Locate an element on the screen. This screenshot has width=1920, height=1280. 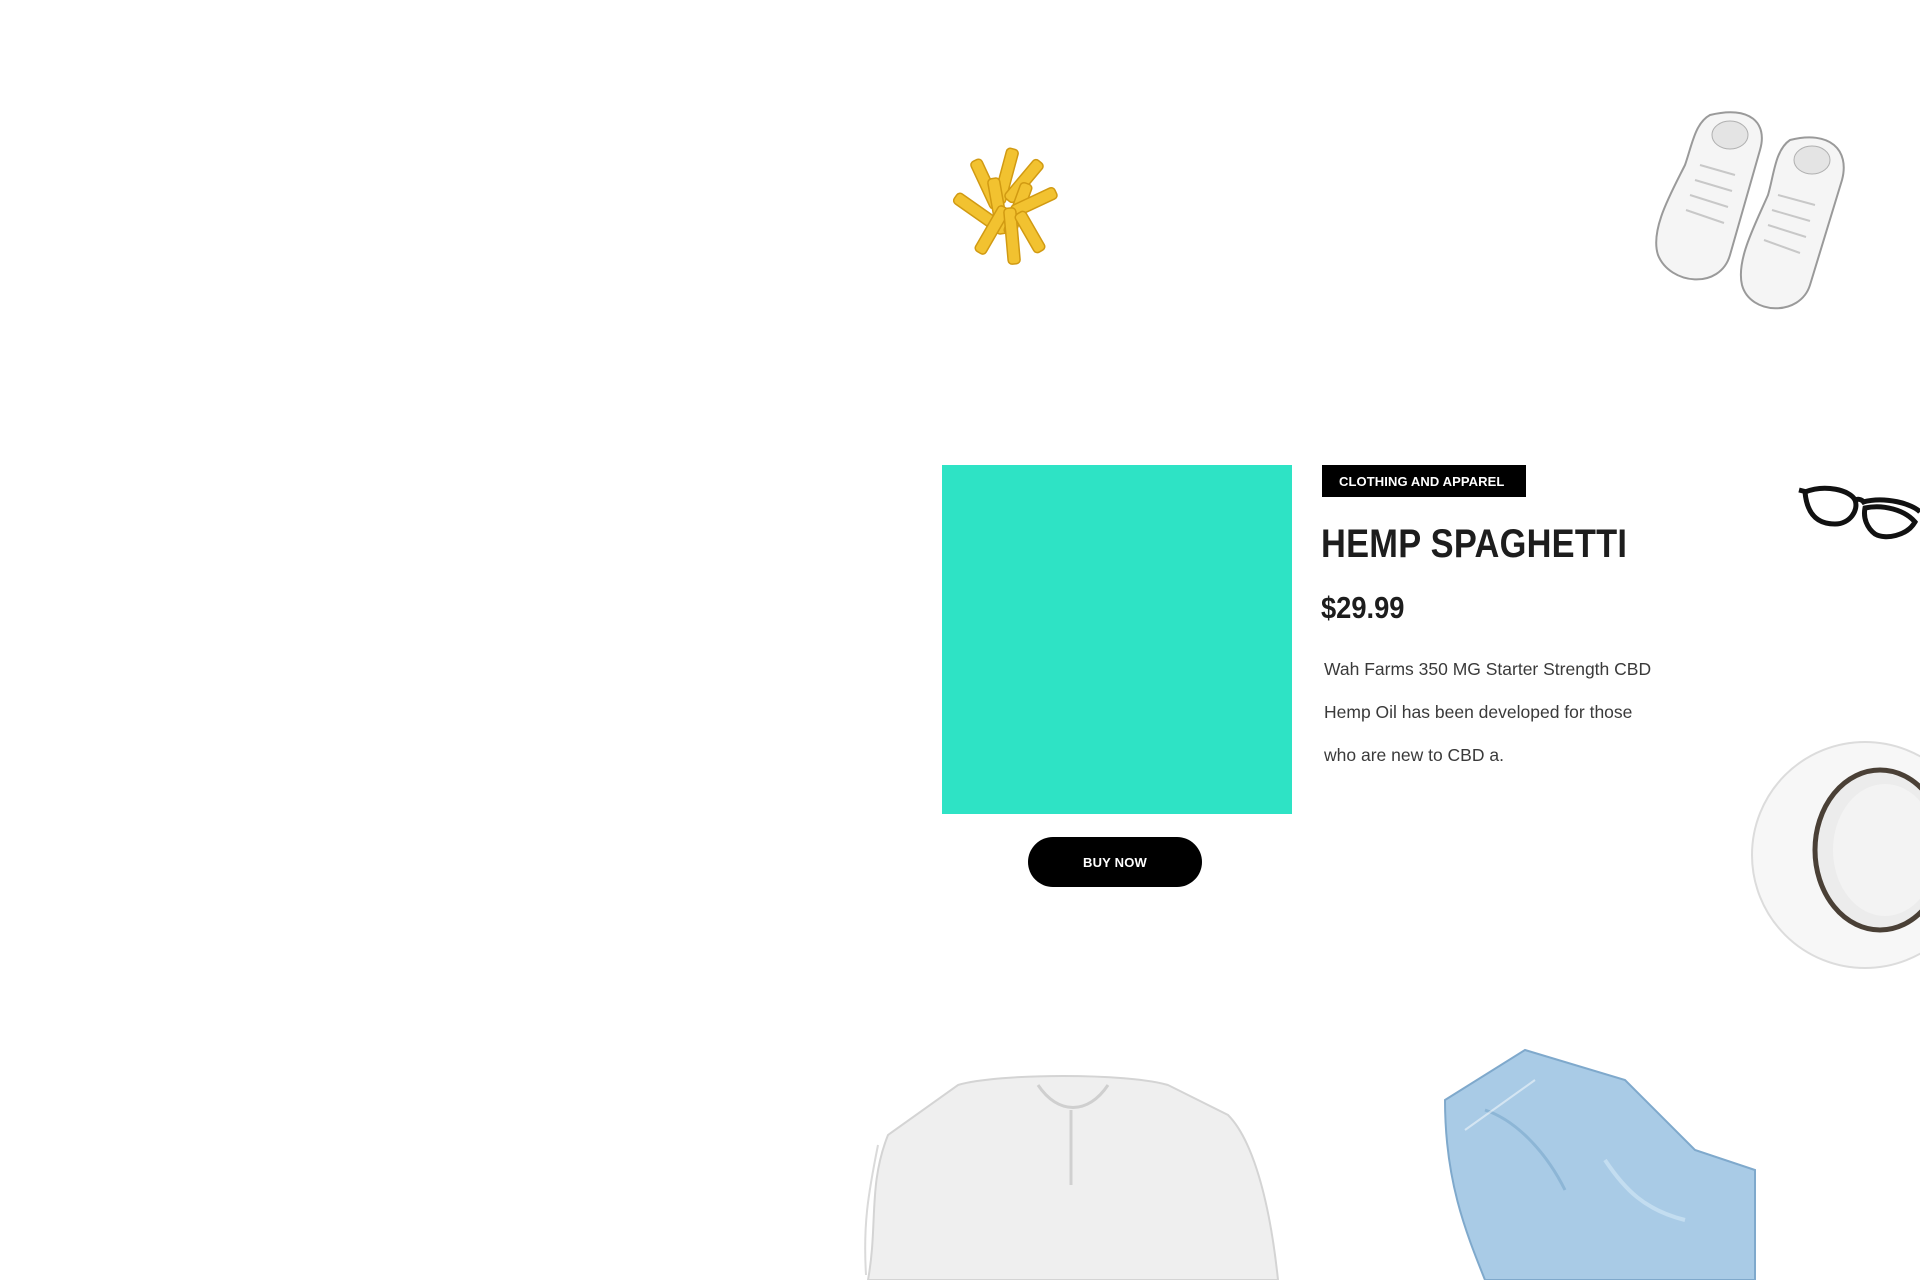
jeans-image is located at coordinates (1595, 1160).